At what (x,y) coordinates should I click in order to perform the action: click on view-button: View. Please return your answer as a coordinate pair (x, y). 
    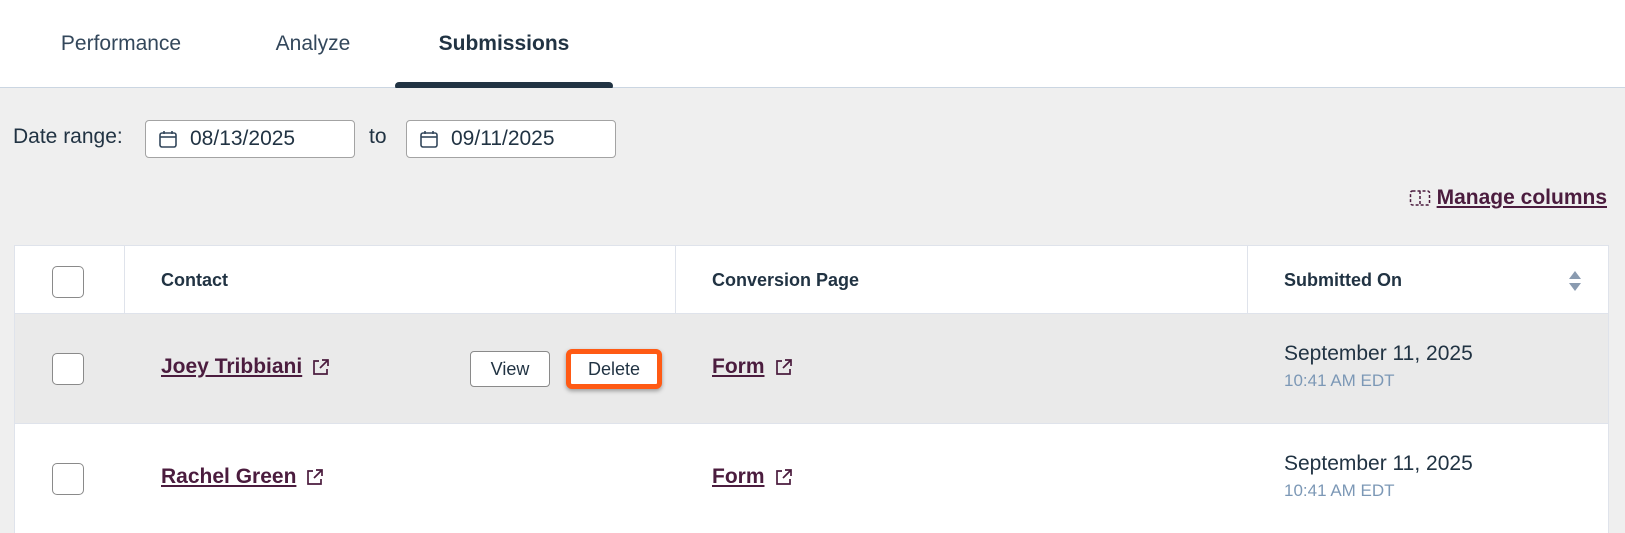
    Looking at the image, I should click on (510, 369).